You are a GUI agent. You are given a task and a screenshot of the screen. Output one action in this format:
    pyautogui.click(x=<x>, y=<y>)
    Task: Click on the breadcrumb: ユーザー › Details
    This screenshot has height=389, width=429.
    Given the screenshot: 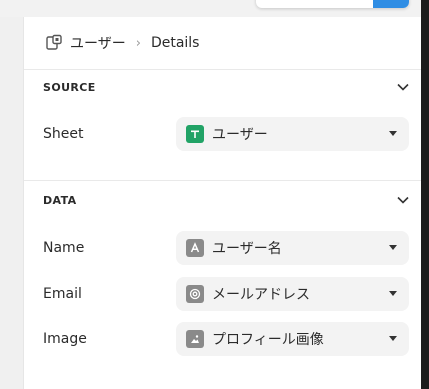 What is the action you would take?
    pyautogui.click(x=121, y=43)
    